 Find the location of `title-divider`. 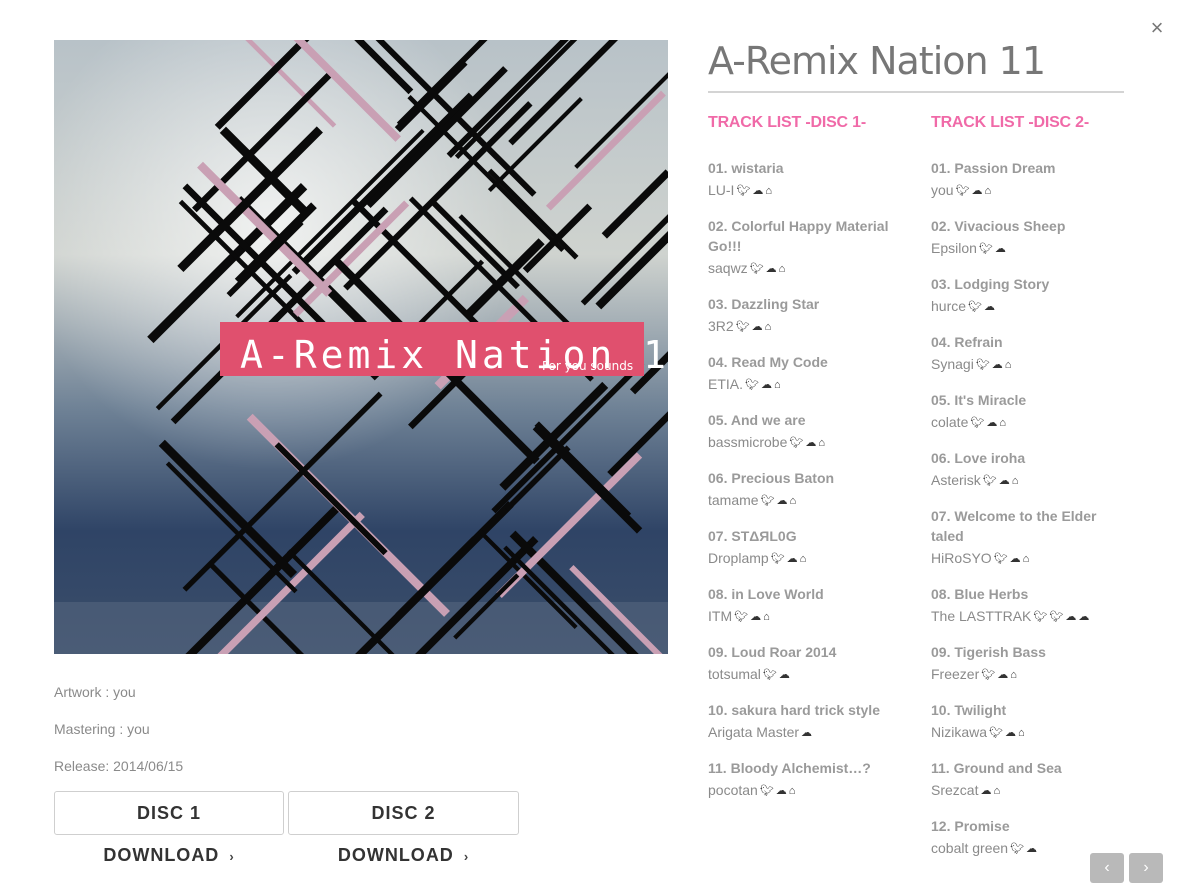

title-divider is located at coordinates (916, 92).